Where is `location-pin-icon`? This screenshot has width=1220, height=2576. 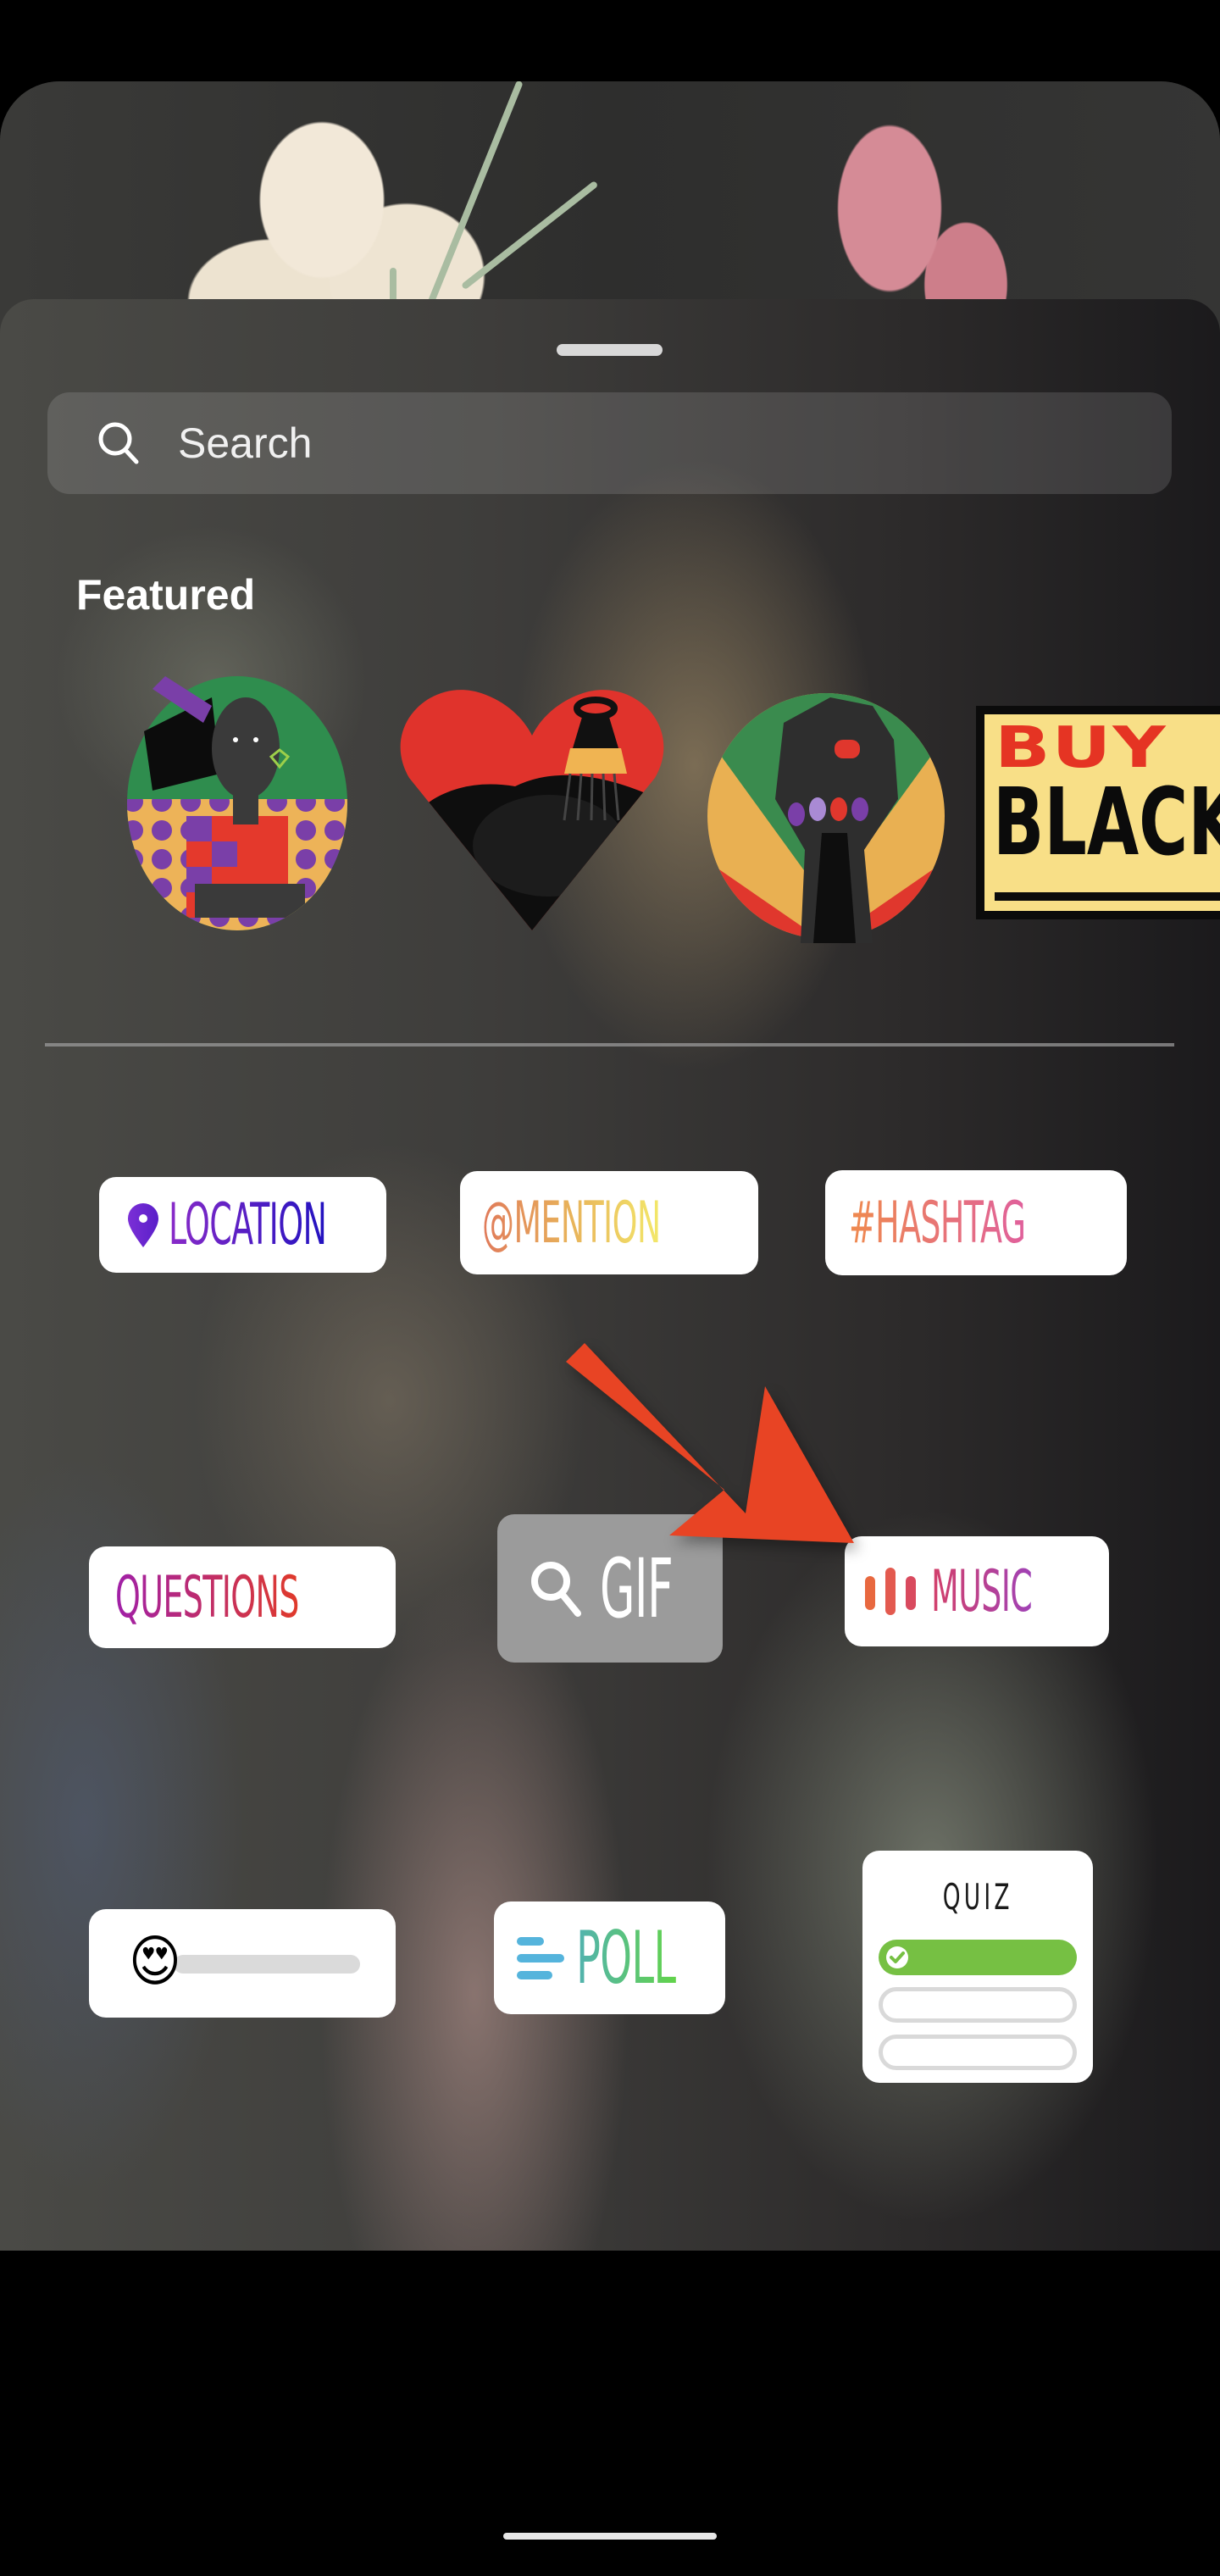
location-pin-icon is located at coordinates (142, 1224).